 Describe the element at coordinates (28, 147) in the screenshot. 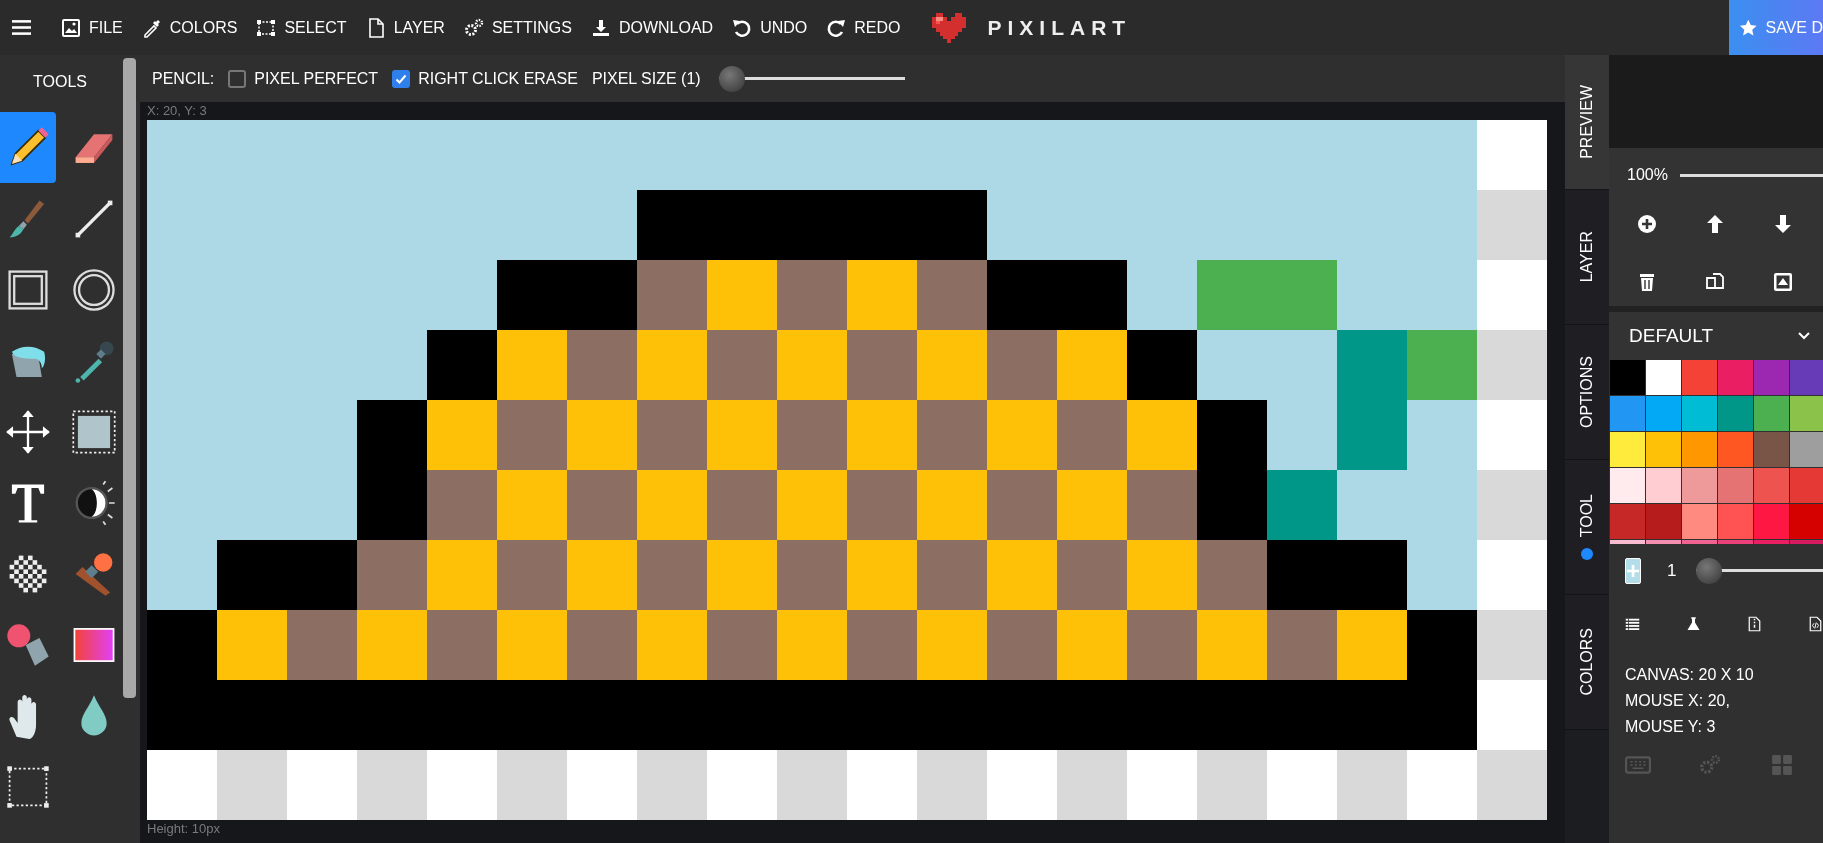

I see `tool-button` at that location.